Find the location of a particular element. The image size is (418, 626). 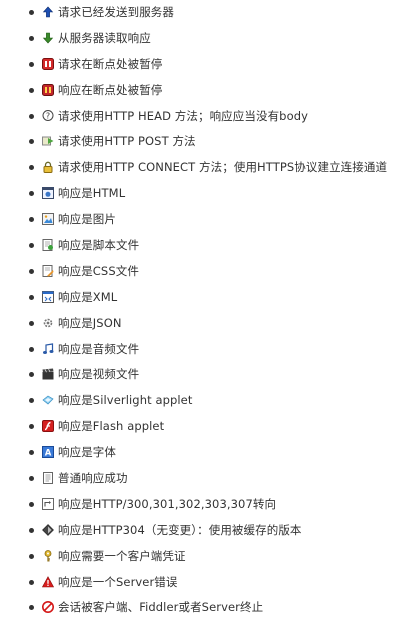

breakpoint-request-icon is located at coordinates (48, 63).